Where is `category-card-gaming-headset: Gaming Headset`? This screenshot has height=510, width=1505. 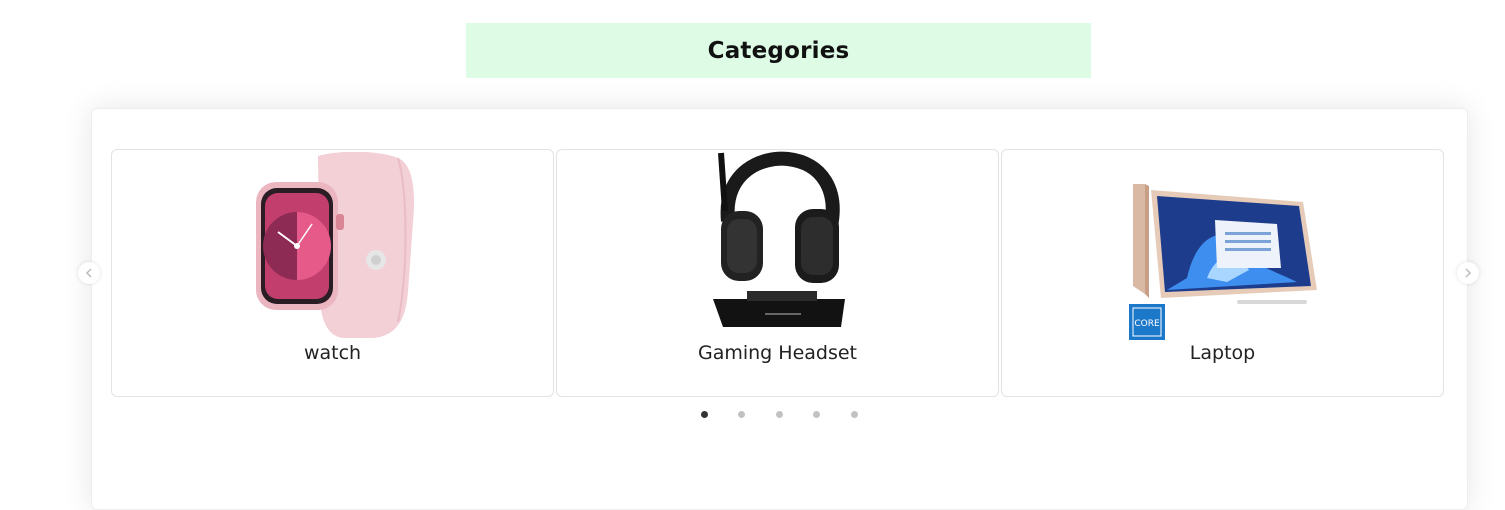 category-card-gaming-headset: Gaming Headset is located at coordinates (777, 273).